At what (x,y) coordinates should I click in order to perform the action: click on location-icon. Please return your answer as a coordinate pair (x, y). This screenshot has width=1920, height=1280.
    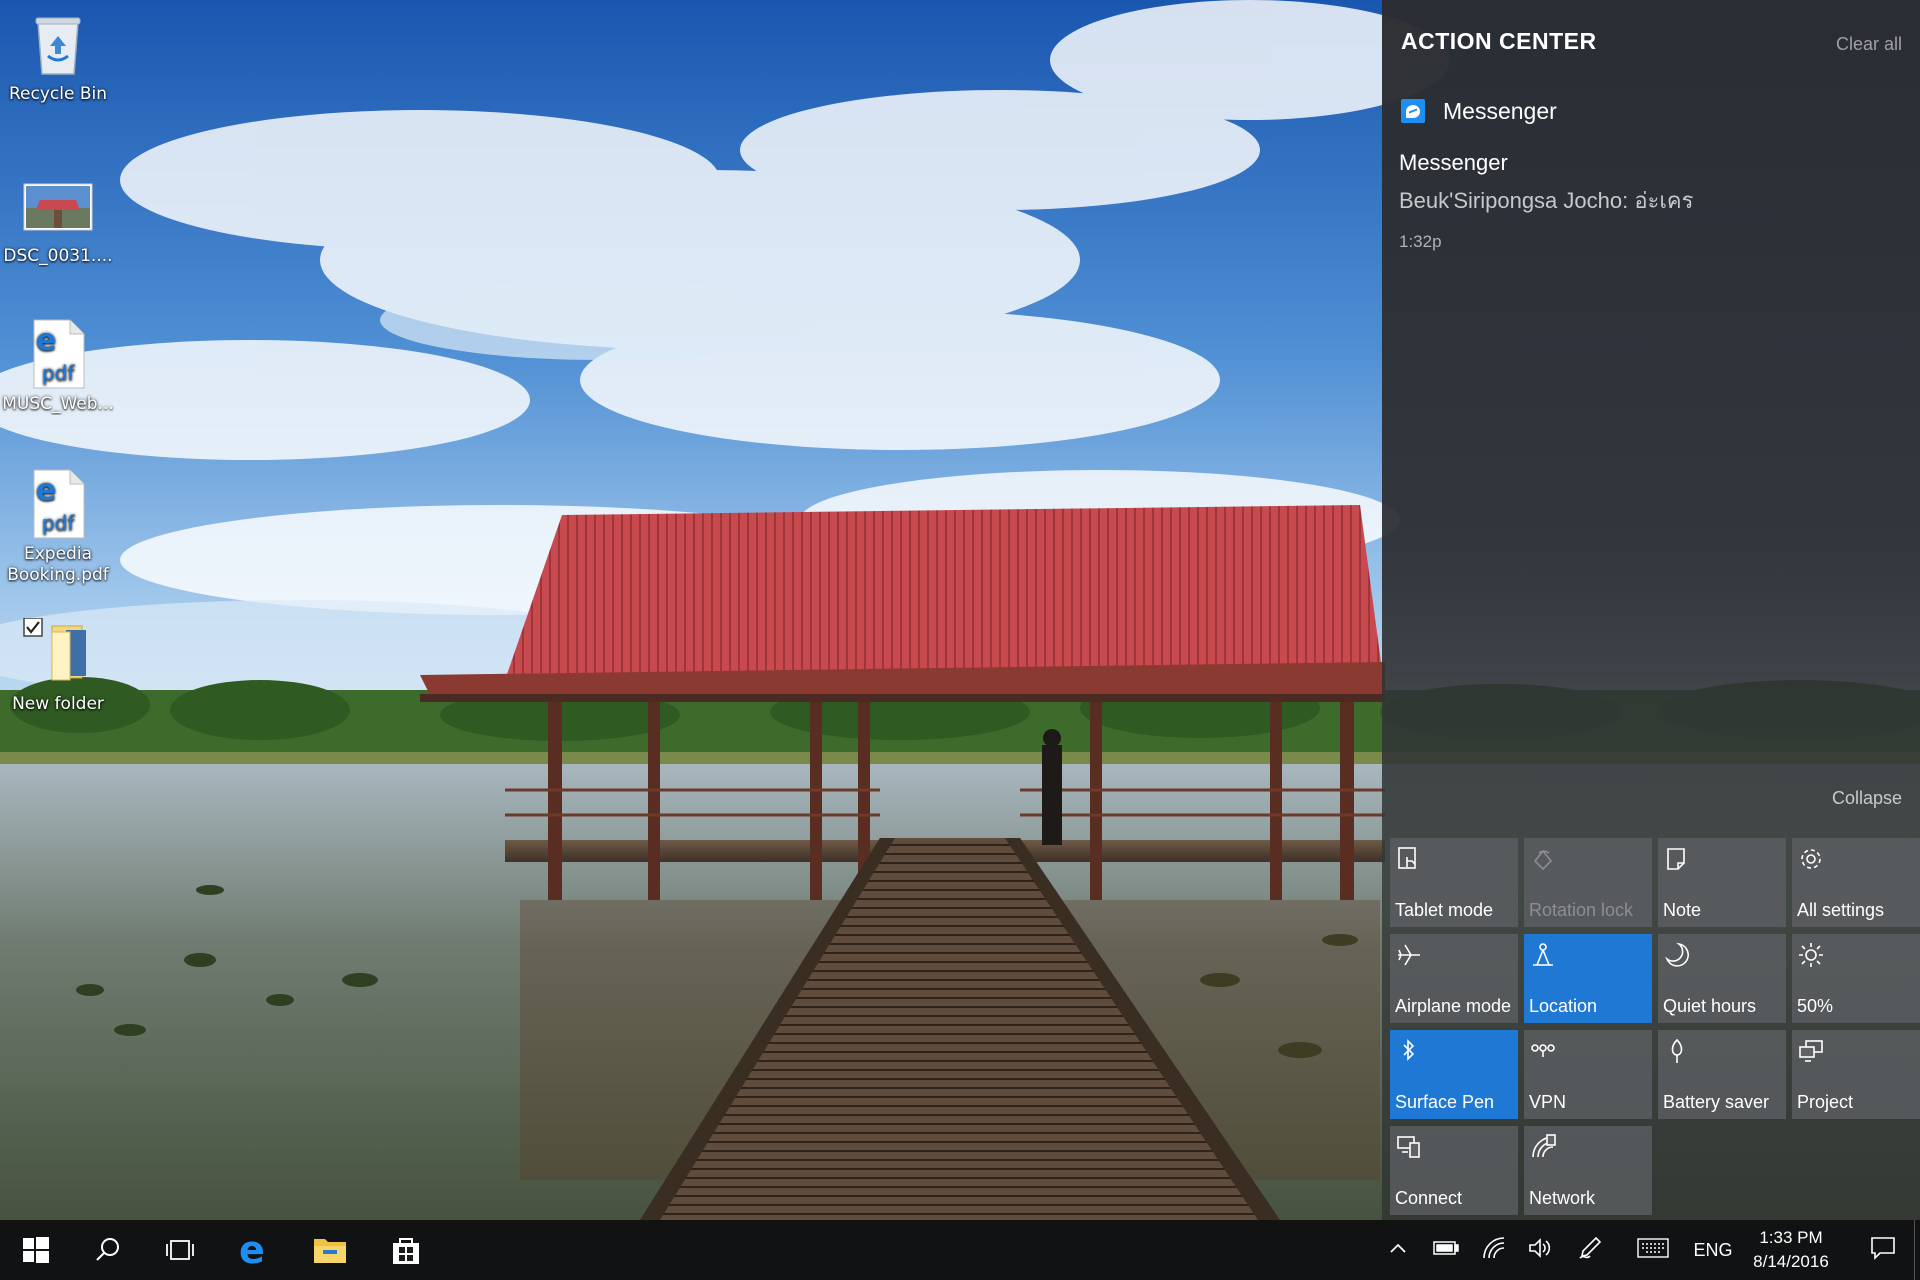
    Looking at the image, I should click on (1543, 955).